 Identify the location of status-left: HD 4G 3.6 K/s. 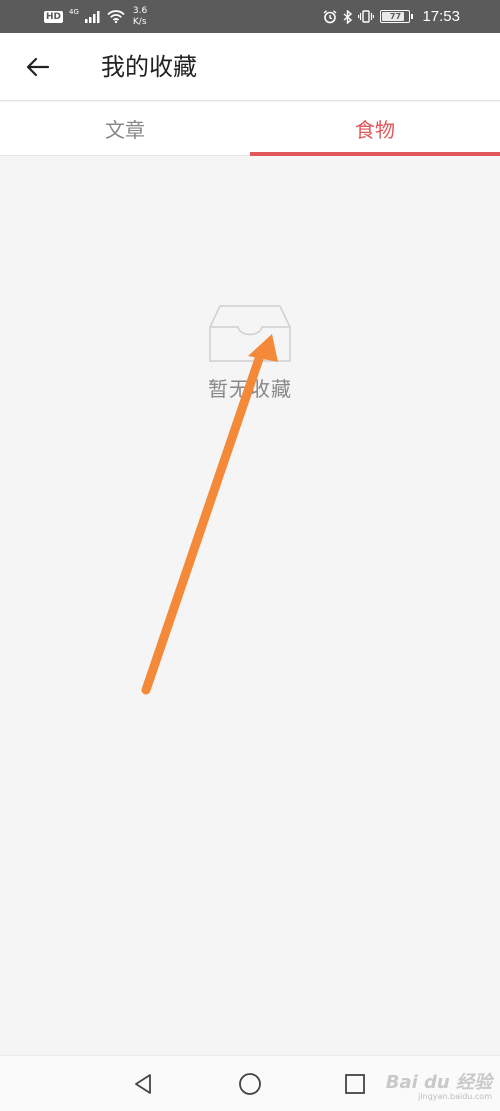
(95, 16).